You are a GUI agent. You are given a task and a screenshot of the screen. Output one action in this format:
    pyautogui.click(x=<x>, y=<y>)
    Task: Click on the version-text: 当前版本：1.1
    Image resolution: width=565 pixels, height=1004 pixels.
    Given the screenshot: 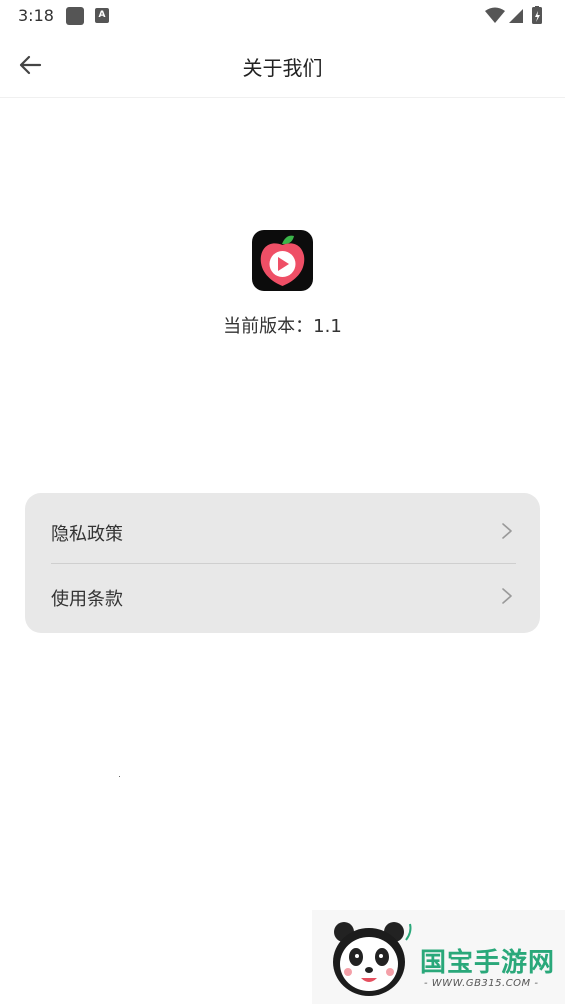 What is the action you would take?
    pyautogui.click(x=282, y=326)
    